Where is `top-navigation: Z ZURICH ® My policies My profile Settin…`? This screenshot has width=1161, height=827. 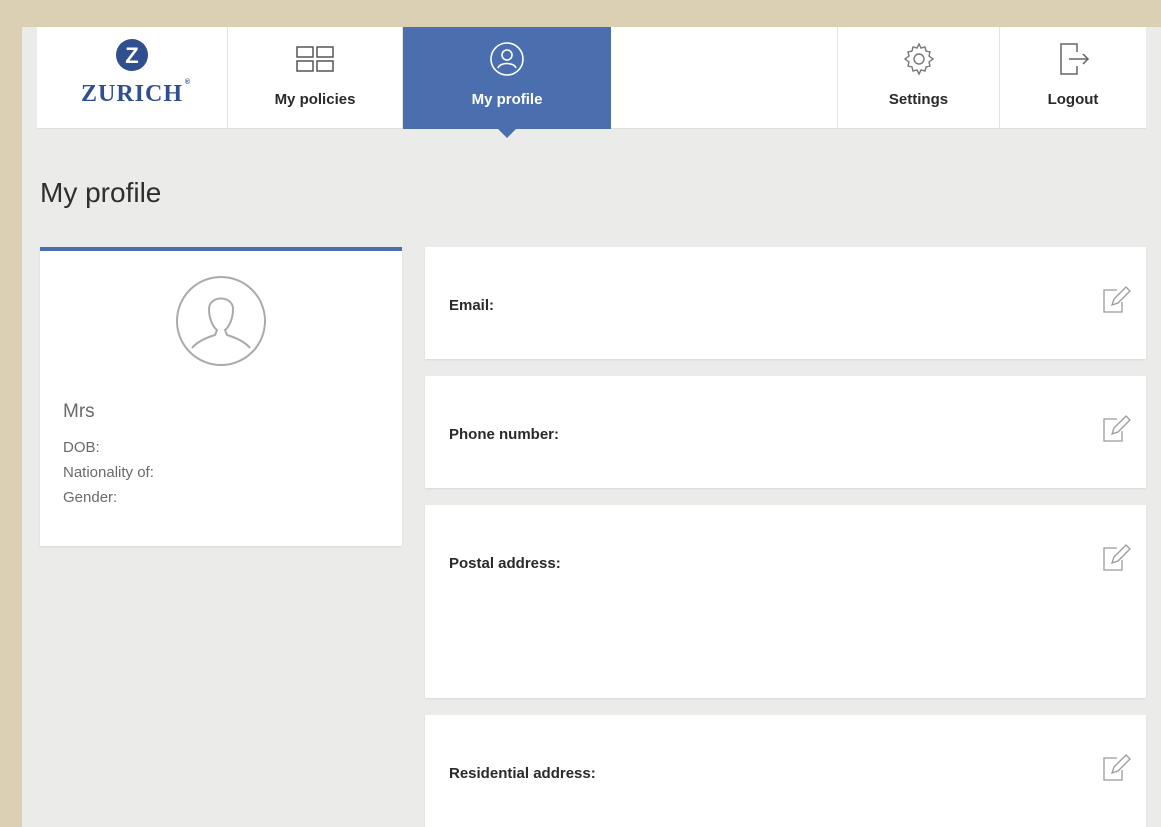
top-navigation: Z ZURICH ® My policies My profile Settin… is located at coordinates (591, 82).